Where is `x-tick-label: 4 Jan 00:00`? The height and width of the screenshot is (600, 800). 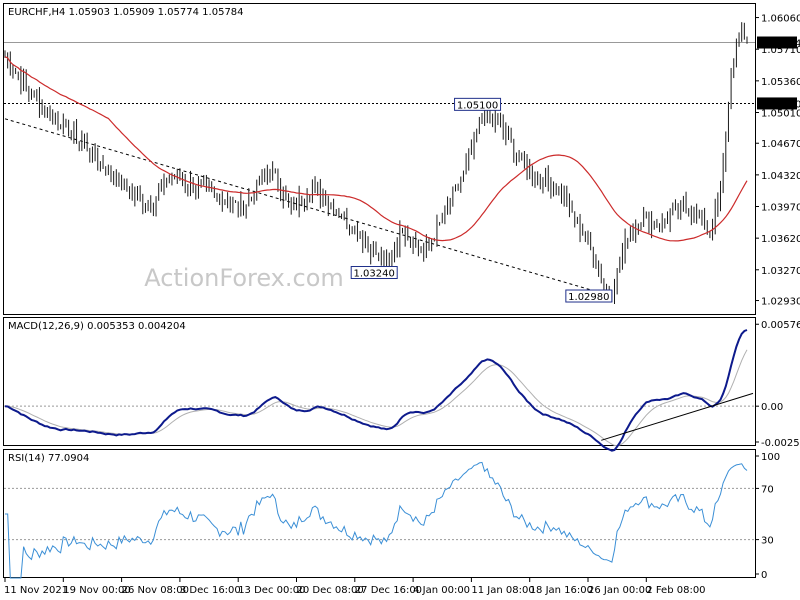
x-tick-label: 4 Jan 00:00 is located at coordinates (441, 590).